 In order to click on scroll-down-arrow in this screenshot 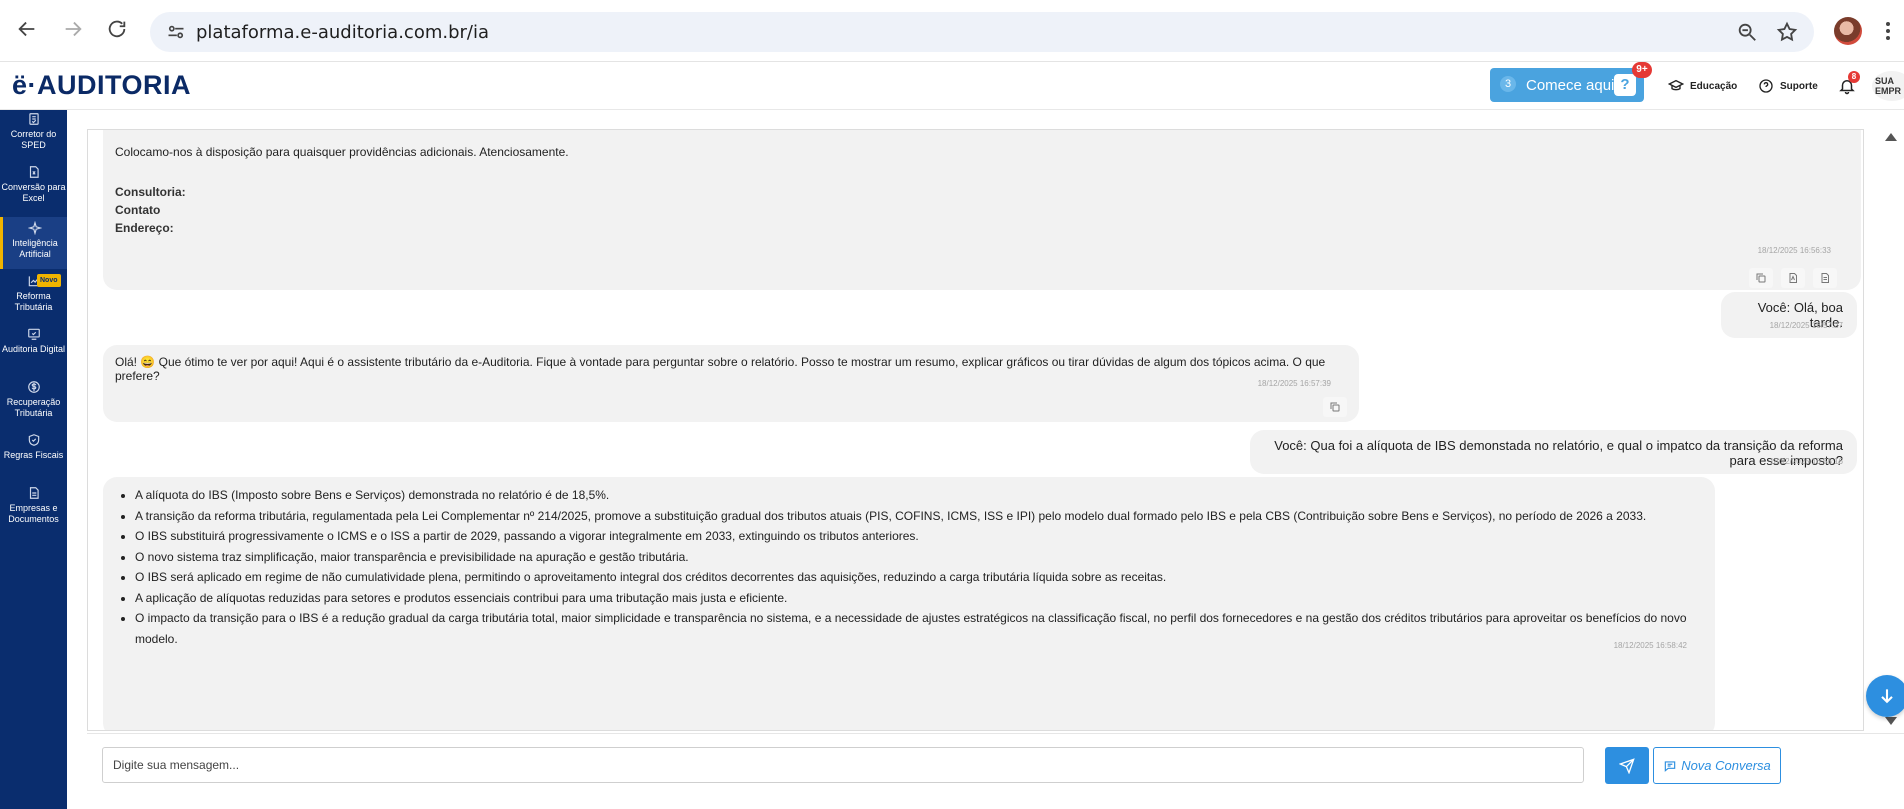, I will do `click(1891, 721)`.